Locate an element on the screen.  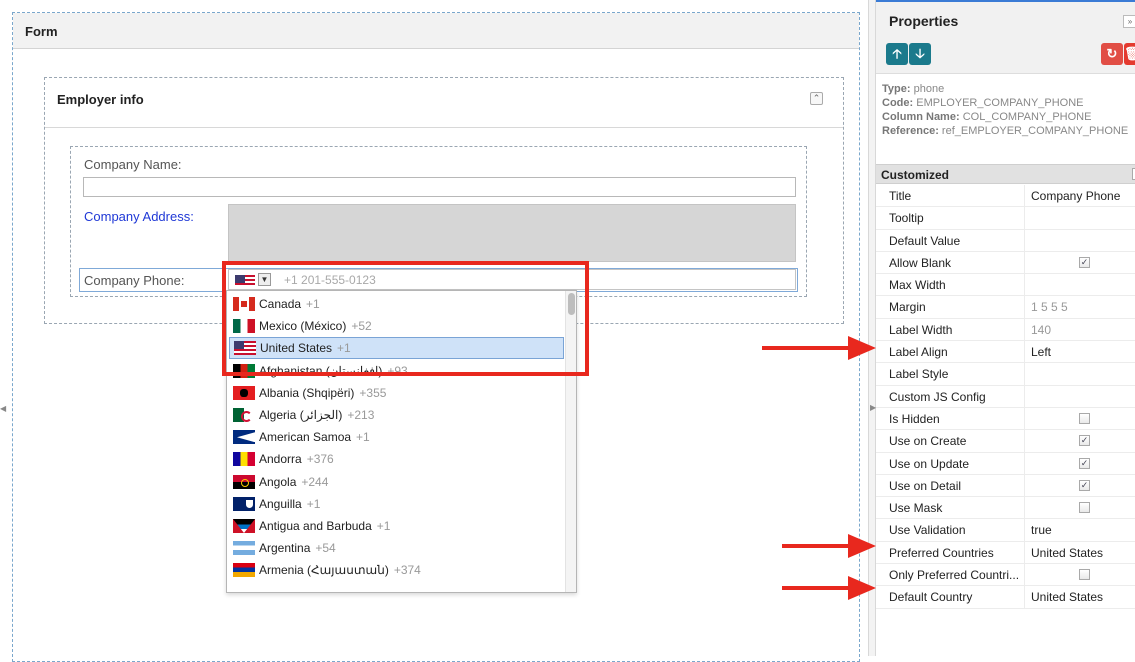
property-value: Company Phone is located at coordinates (1075, 196).